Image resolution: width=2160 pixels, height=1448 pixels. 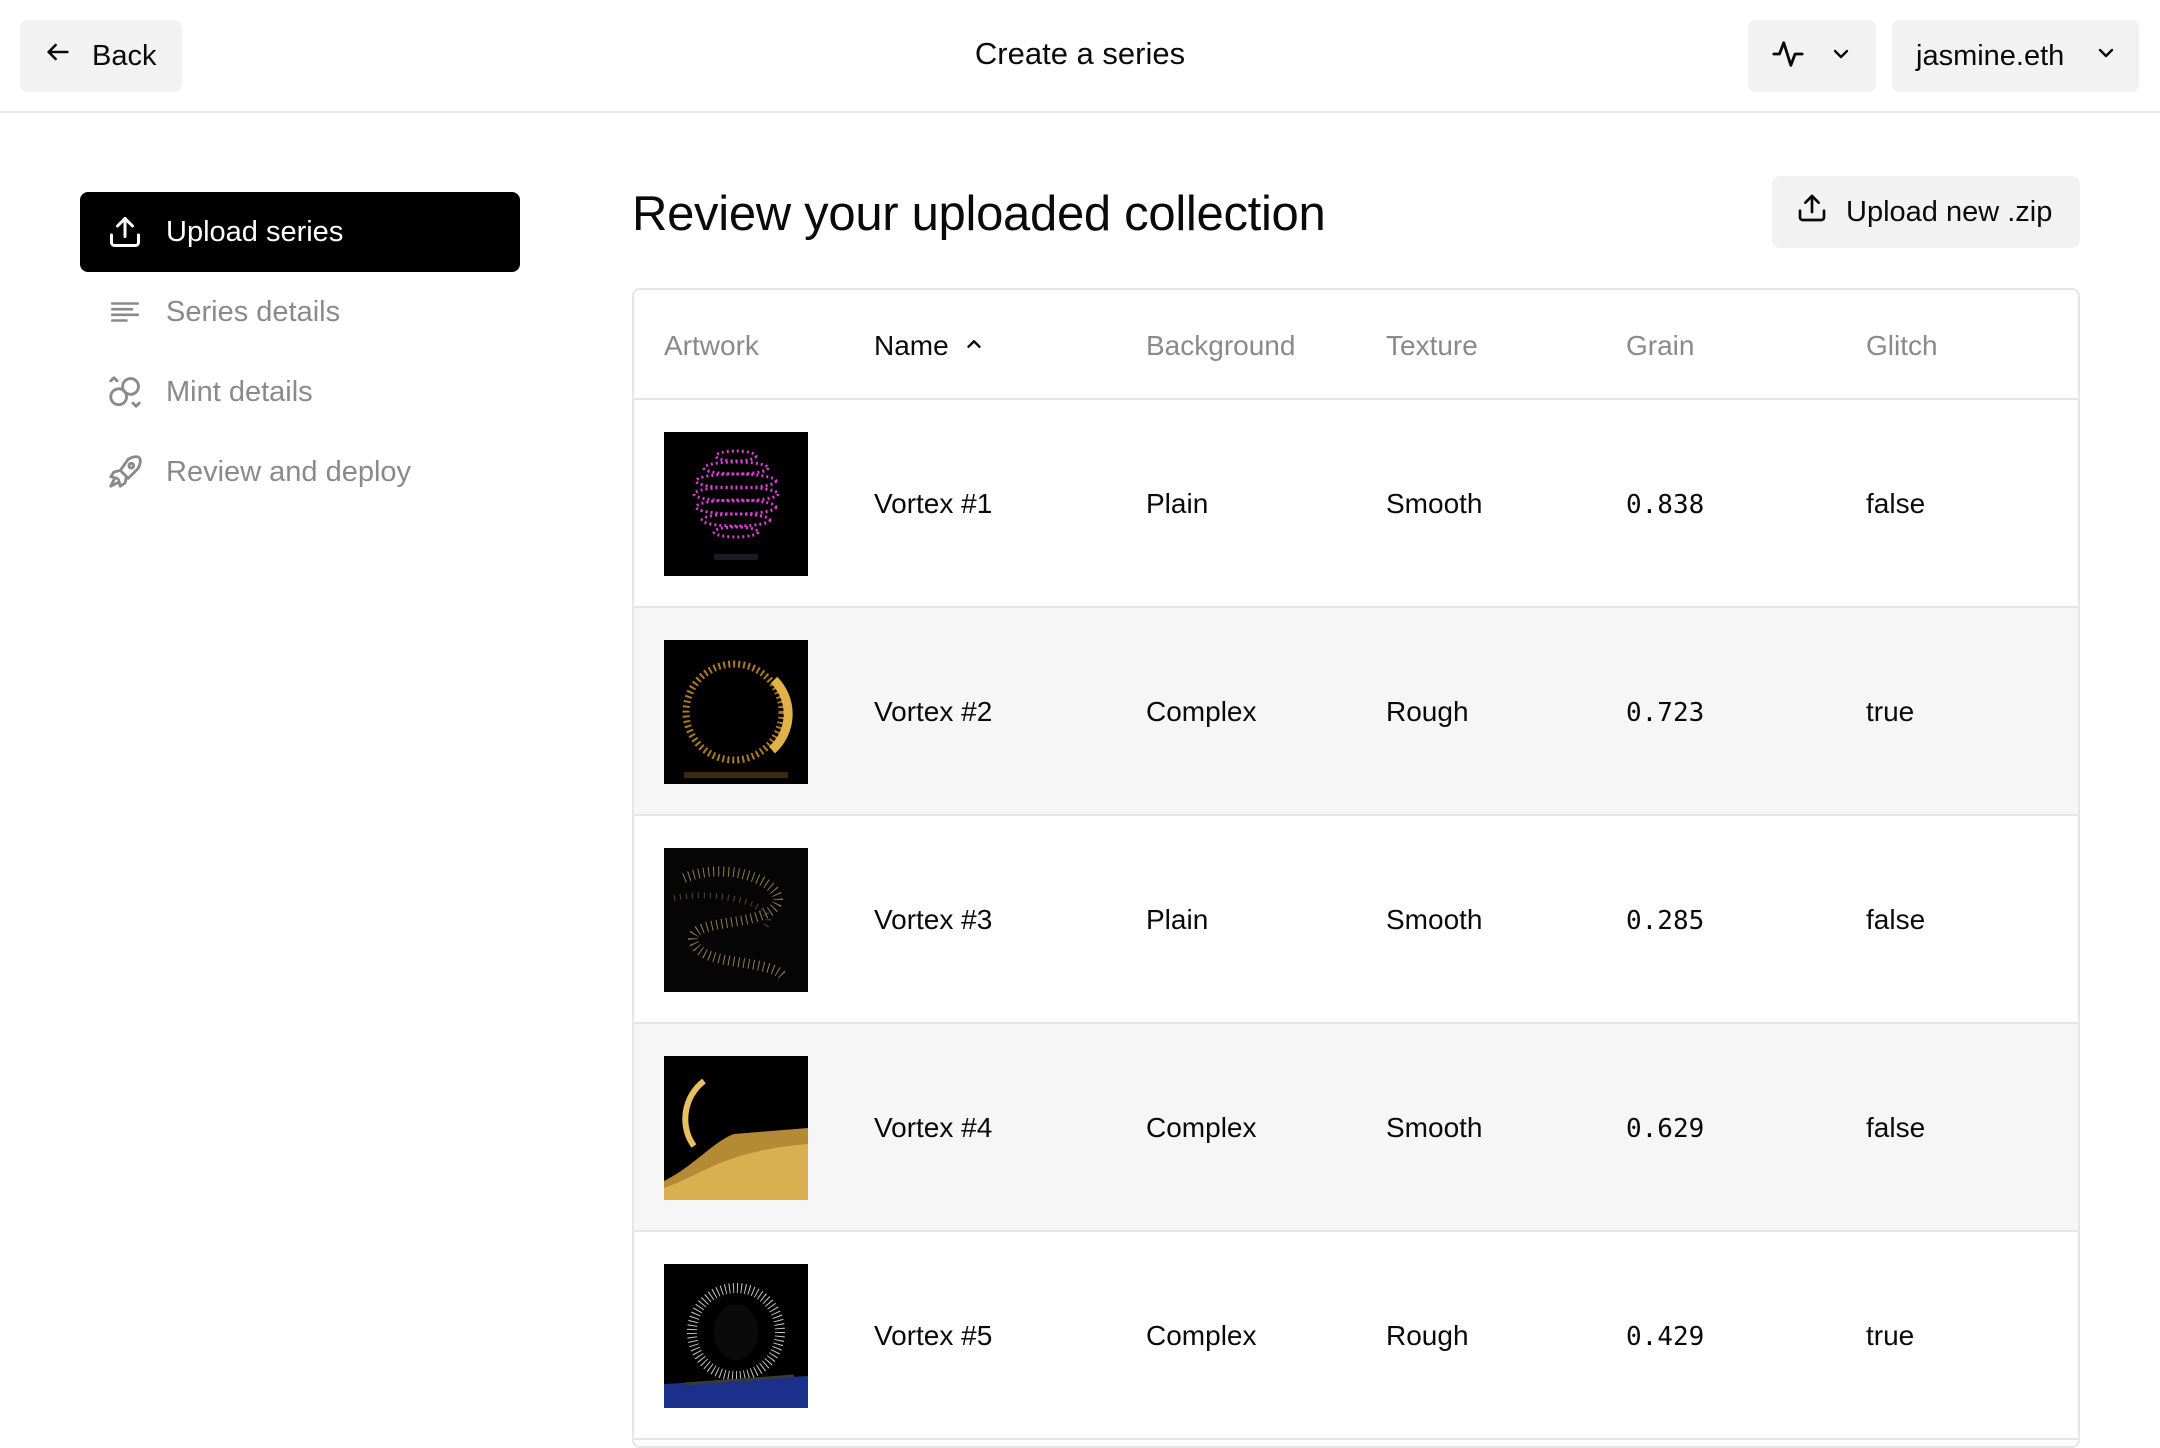 I want to click on sidebar-item-label: Upload series, so click(x=255, y=231).